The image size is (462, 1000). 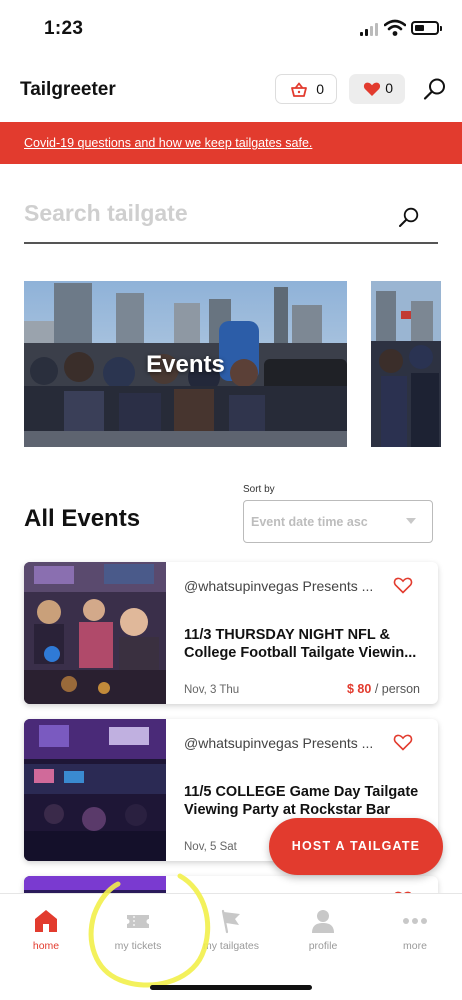 What do you see at coordinates (64, 28) in the screenshot?
I see `status-time: 1:23` at bounding box center [64, 28].